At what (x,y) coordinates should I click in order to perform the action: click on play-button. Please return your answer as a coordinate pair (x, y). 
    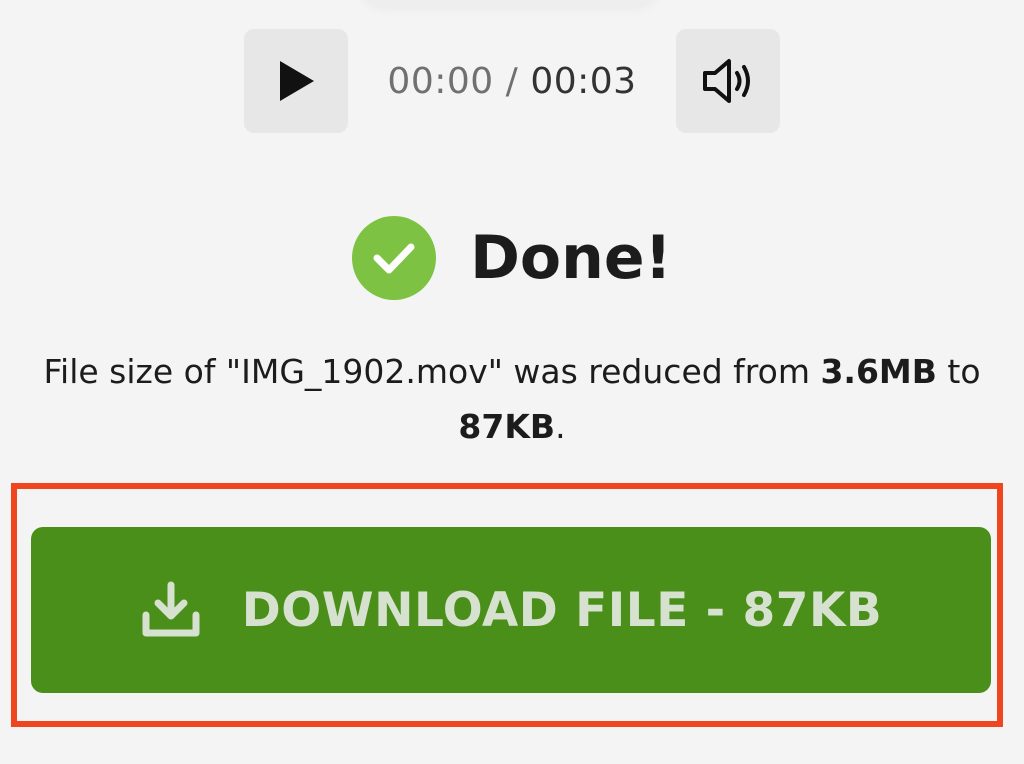
    Looking at the image, I should click on (296, 81).